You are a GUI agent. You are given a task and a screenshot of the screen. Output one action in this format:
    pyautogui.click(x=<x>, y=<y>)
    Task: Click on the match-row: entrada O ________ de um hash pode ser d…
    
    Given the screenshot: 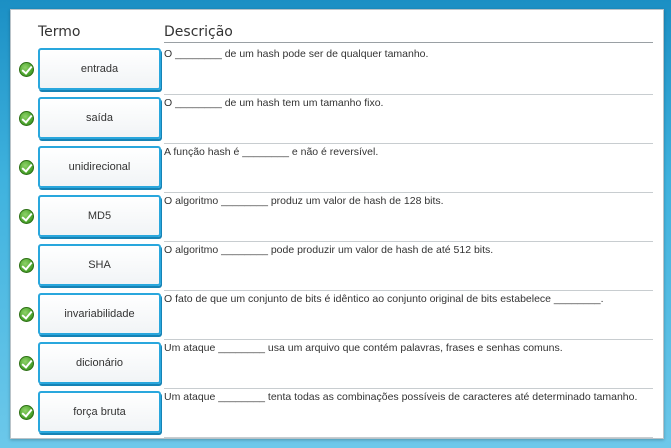 What is the action you would take?
    pyautogui.click(x=337, y=70)
    